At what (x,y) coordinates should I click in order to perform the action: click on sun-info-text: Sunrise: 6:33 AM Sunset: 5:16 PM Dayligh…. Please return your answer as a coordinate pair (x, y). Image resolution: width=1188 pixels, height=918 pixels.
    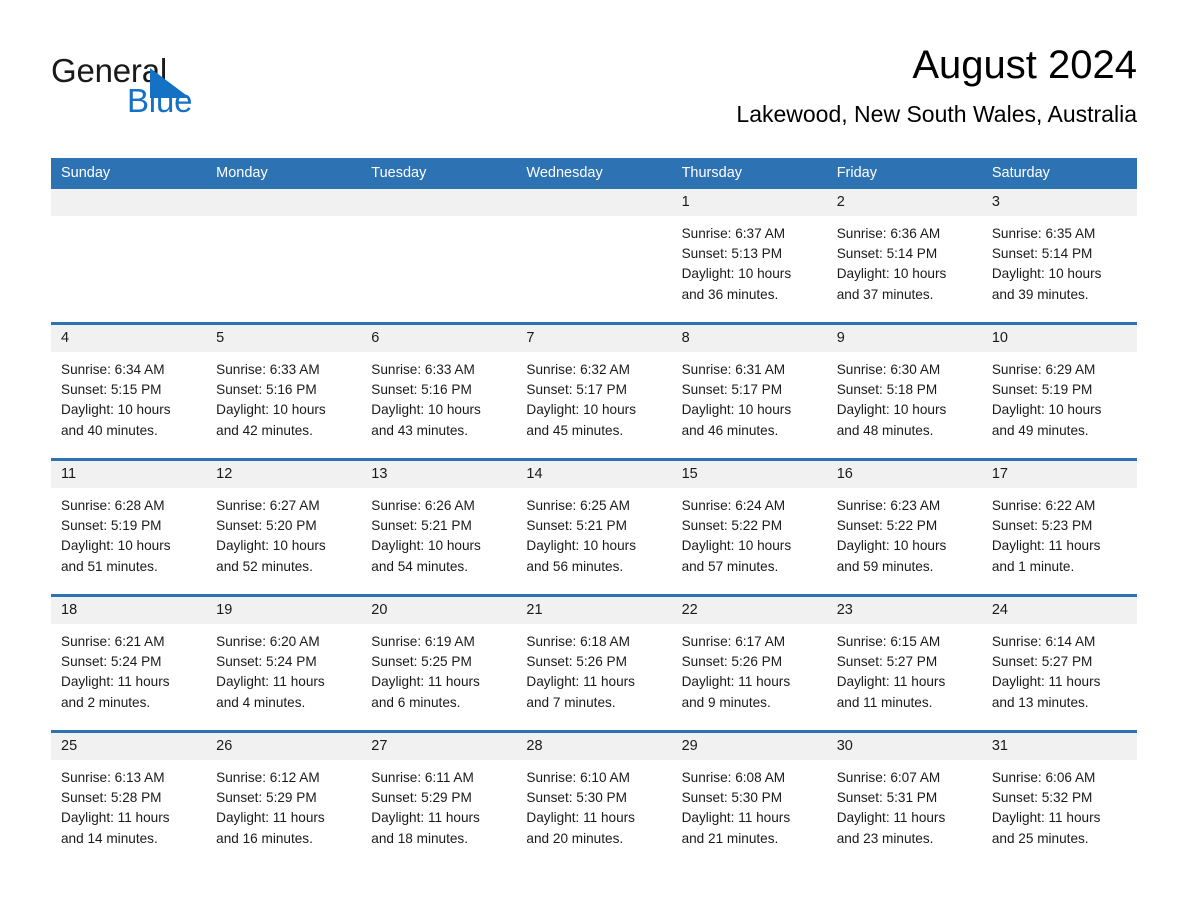
    Looking at the image, I should click on (426, 400).